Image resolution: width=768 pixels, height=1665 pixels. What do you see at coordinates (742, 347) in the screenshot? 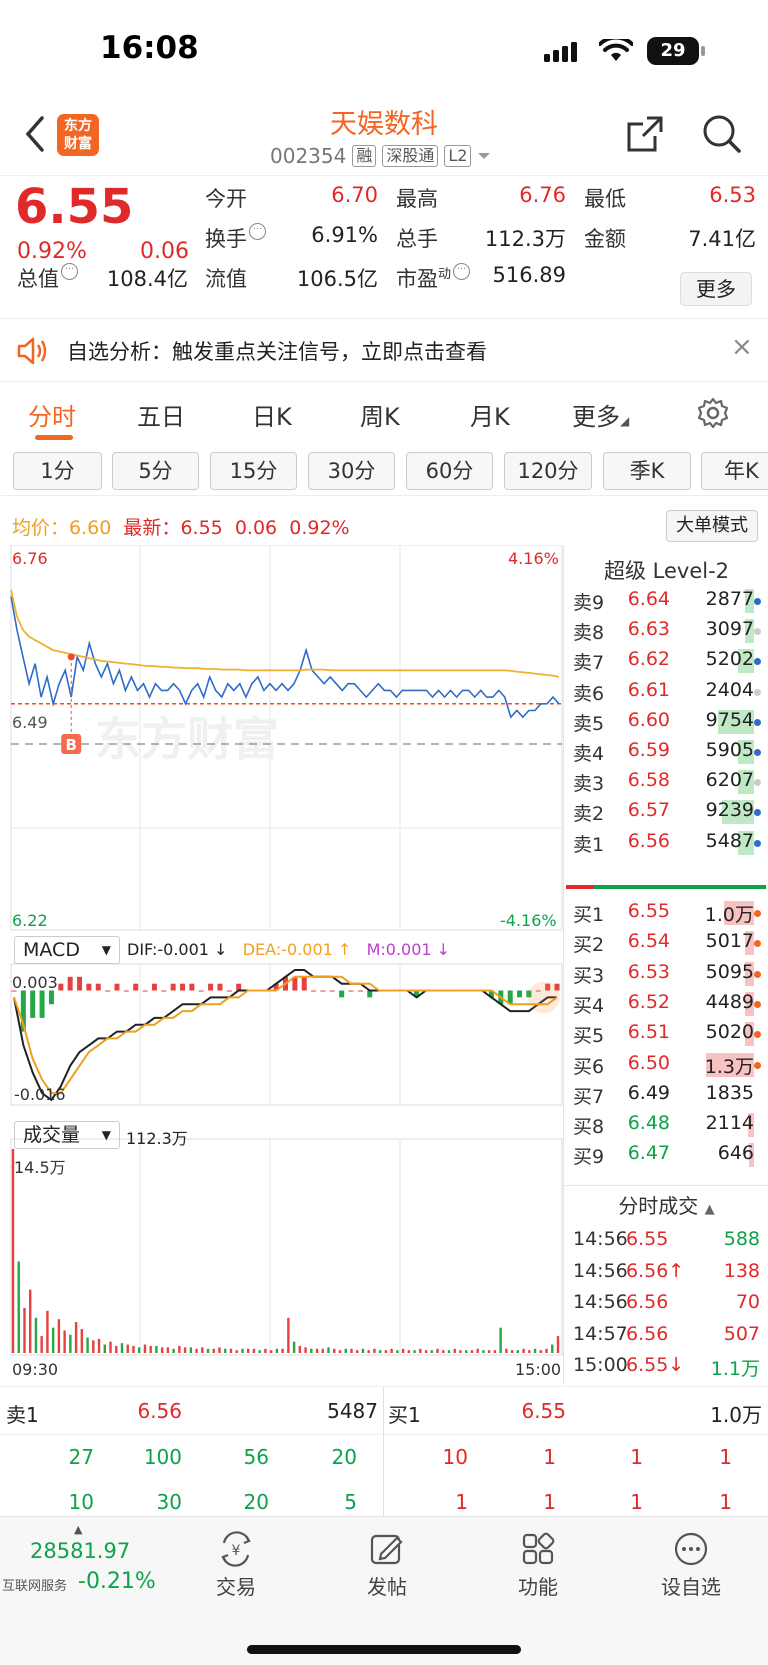
I see `close-icon: ×` at bounding box center [742, 347].